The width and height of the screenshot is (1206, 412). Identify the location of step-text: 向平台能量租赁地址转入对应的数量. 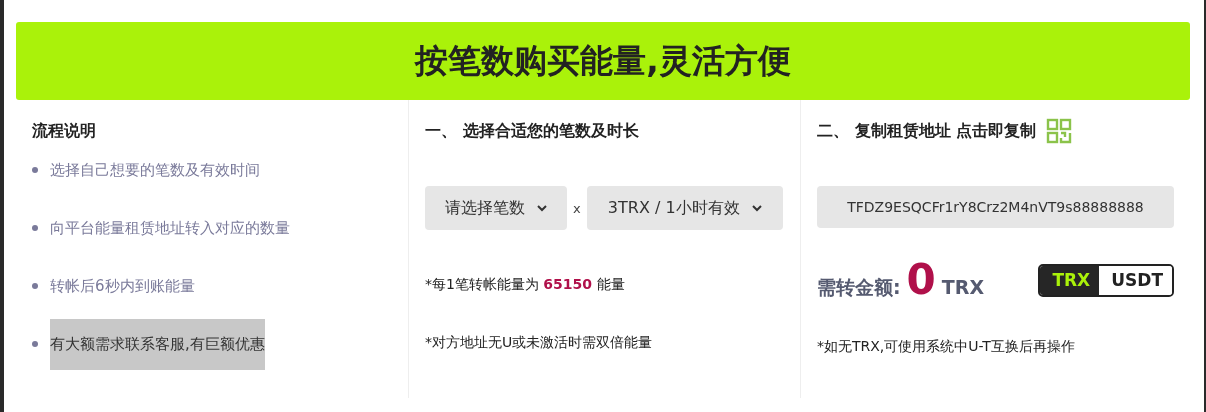
(170, 228).